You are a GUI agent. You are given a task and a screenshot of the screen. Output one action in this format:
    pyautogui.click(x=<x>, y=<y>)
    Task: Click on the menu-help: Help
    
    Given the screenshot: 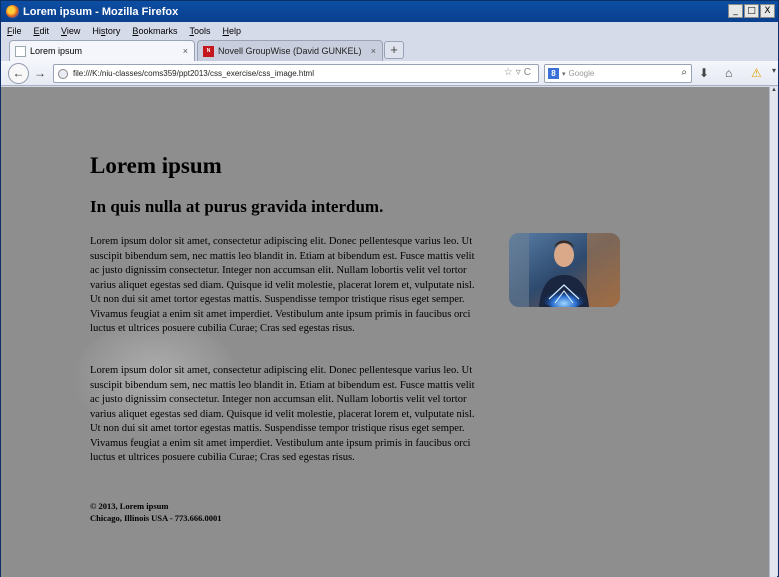 What is the action you would take?
    pyautogui.click(x=231, y=31)
    